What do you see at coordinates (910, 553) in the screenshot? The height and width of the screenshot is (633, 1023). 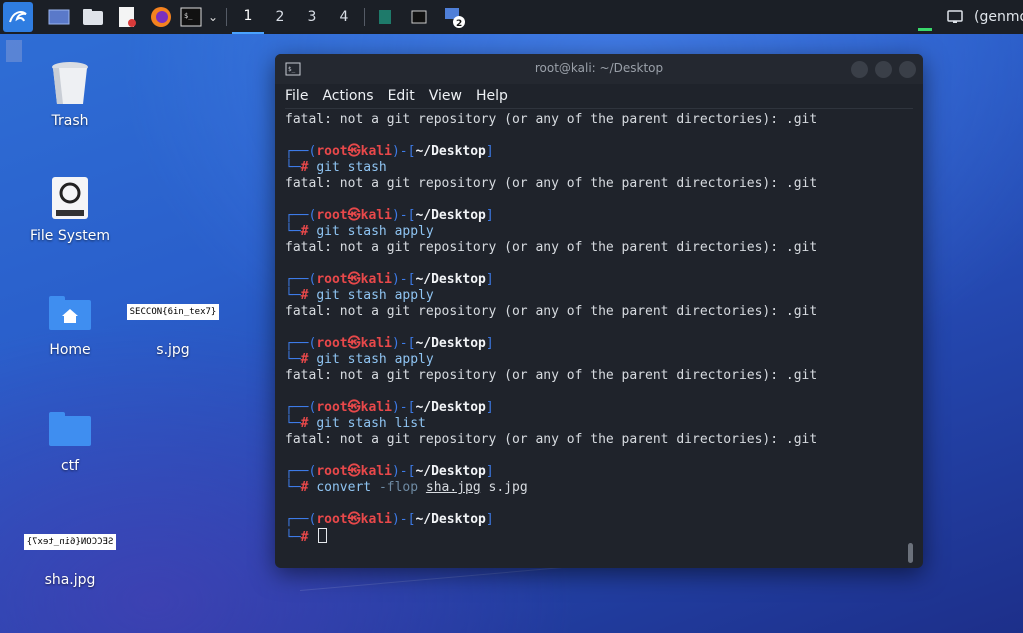 I see `terminal-scrollbar` at bounding box center [910, 553].